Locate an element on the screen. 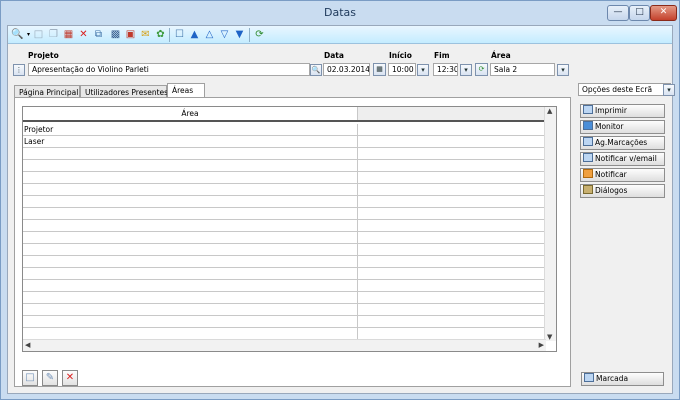 This screenshot has width=680, height=400. scroll-up-icon: ▲ is located at coordinates (549, 111).